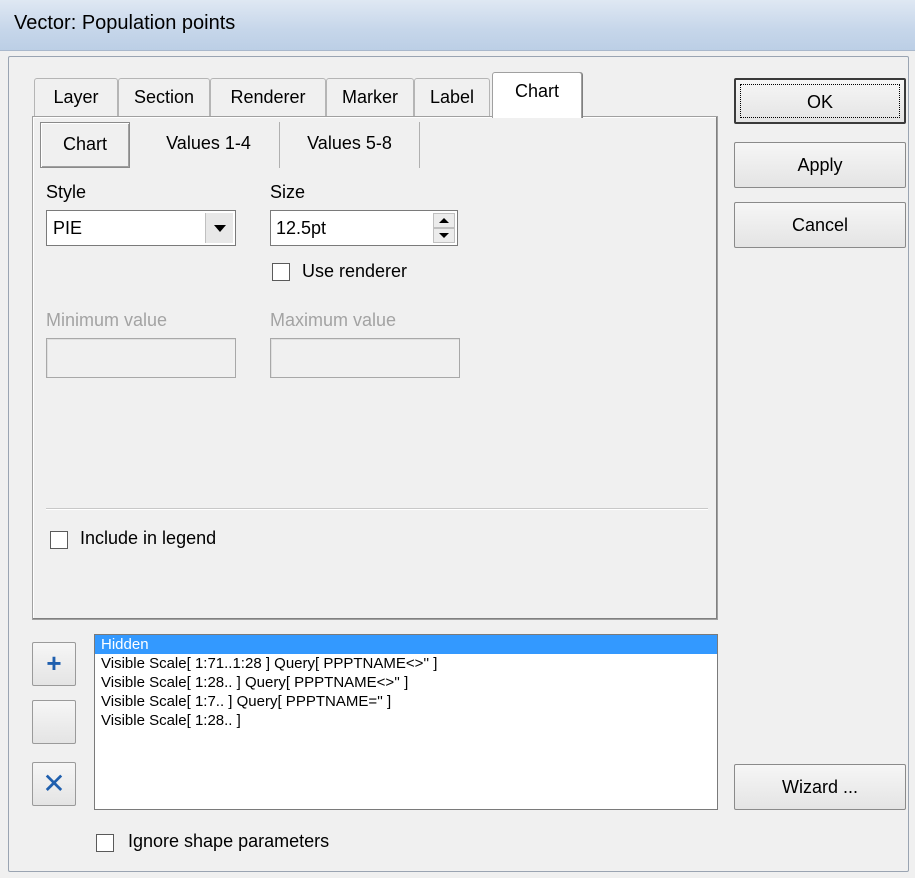  I want to click on cancel-button: Cancel, so click(820, 225).